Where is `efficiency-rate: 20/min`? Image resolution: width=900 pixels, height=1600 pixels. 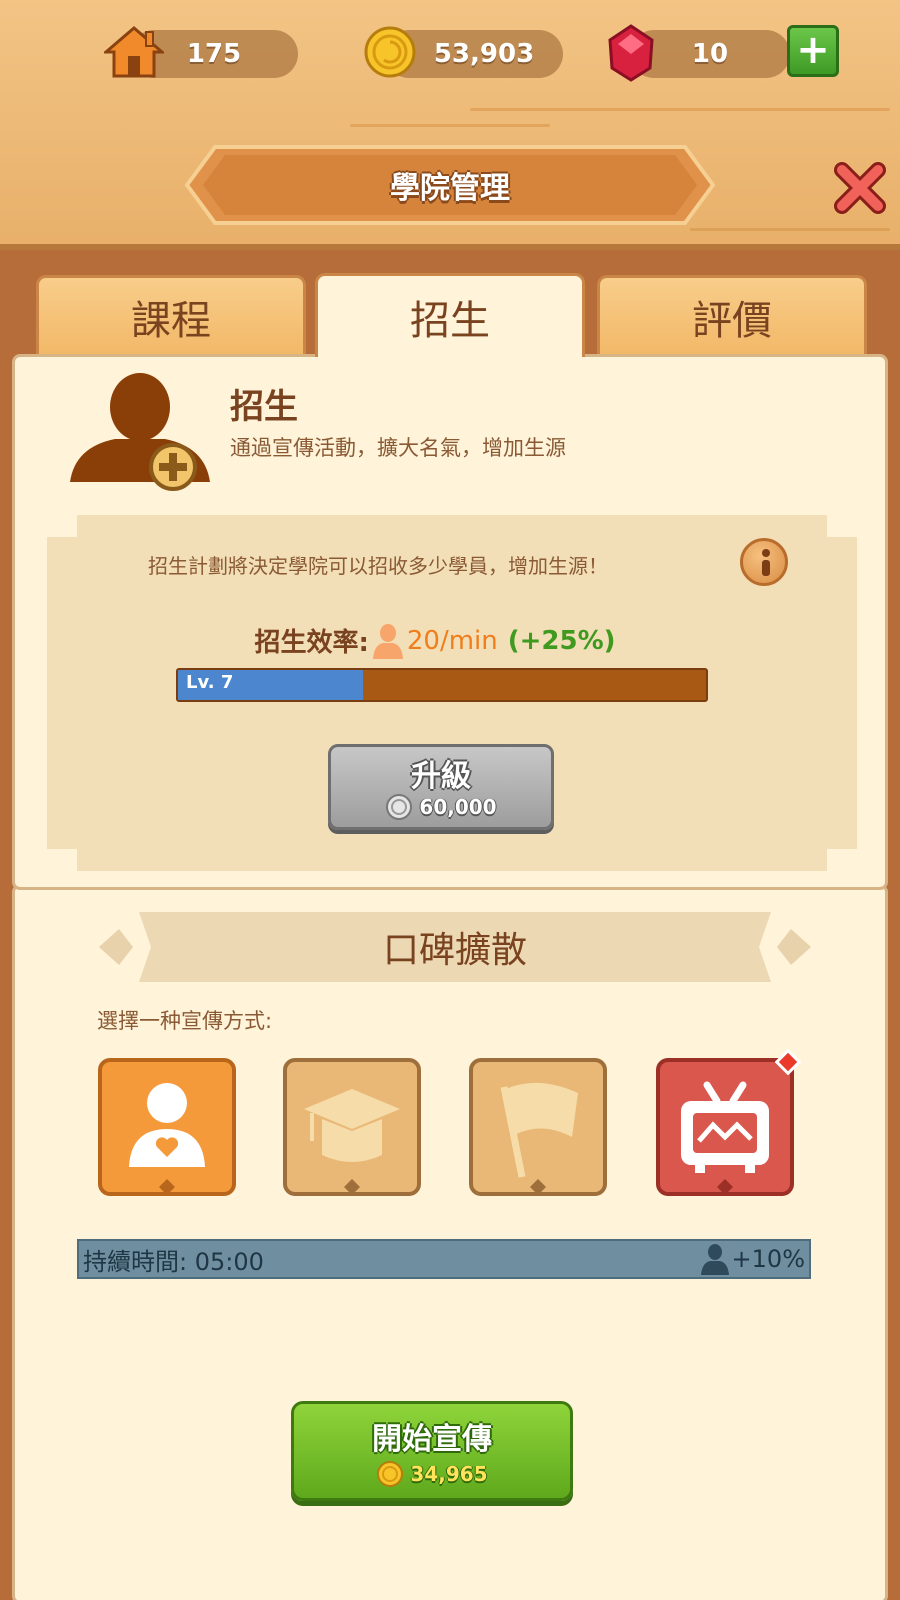
efficiency-rate: 20/min is located at coordinates (452, 640).